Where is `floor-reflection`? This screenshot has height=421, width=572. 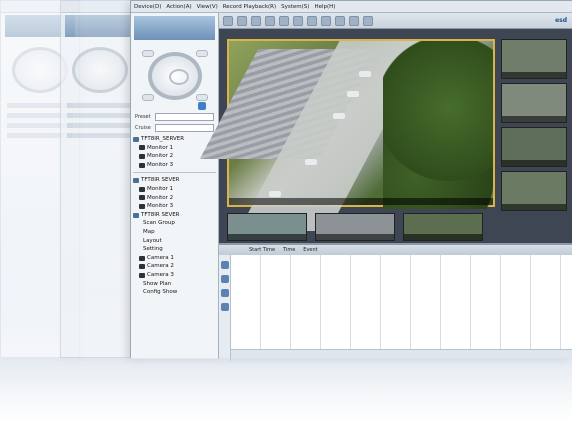 floor-reflection is located at coordinates (286, 389).